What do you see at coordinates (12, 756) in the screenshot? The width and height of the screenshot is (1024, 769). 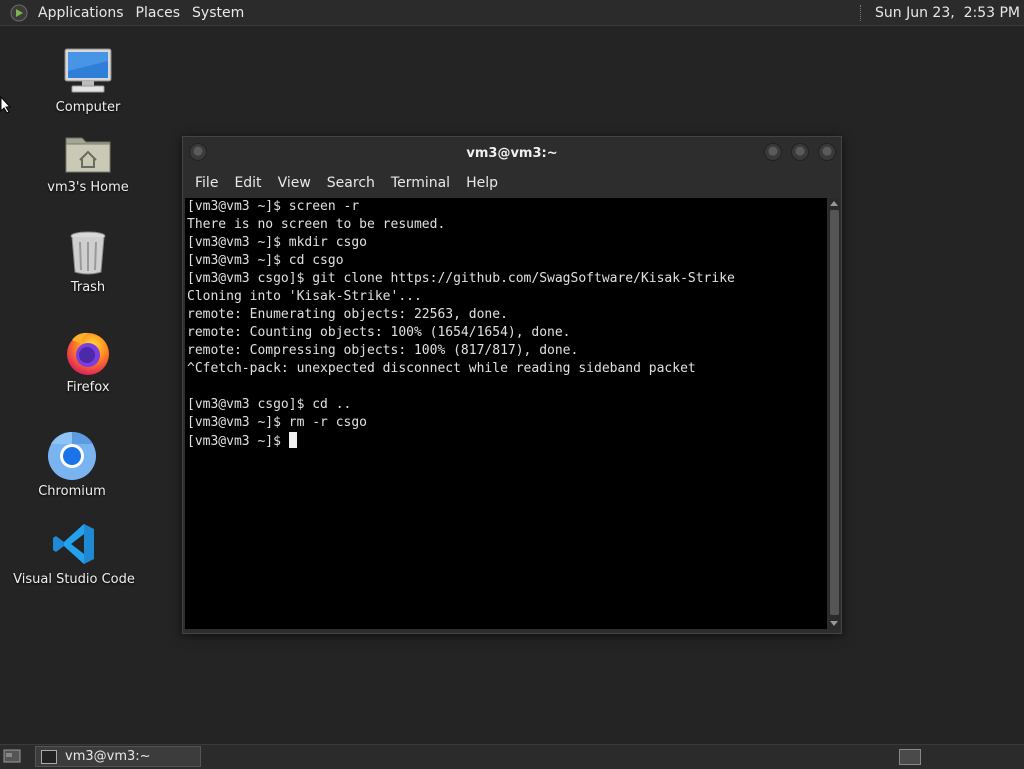 I see `show-desktop-icon` at bounding box center [12, 756].